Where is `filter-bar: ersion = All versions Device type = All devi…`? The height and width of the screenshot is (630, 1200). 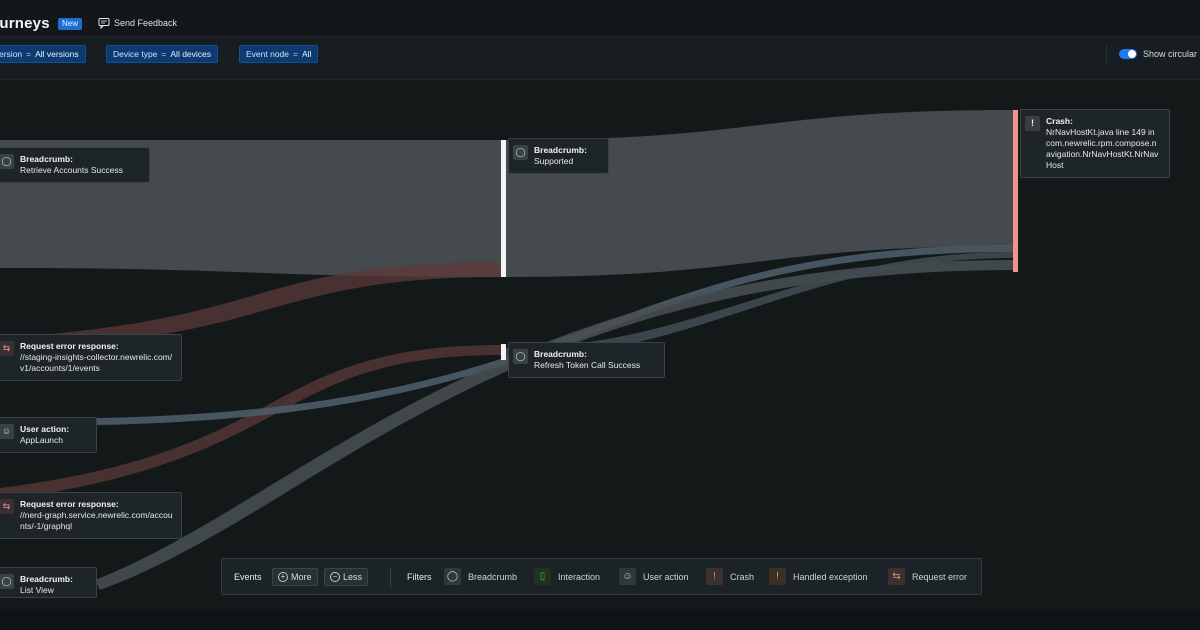
filter-bar: ersion = All versions Device type = All devi… is located at coordinates (600, 58).